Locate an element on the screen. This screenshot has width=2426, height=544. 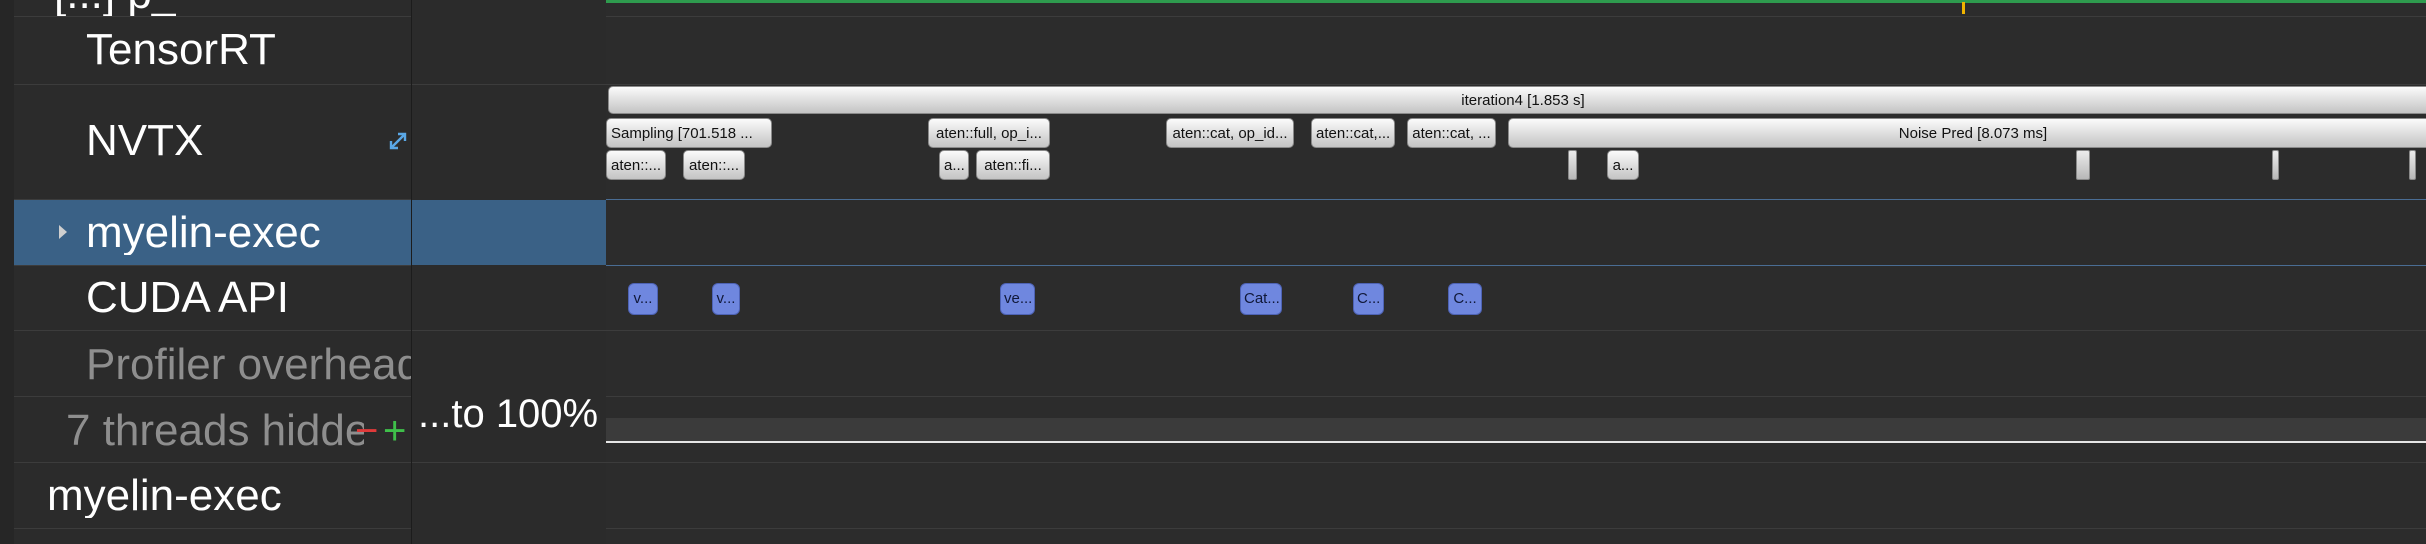
tree-row-tensorrt: TensorRT is located at coordinates (212, 51).